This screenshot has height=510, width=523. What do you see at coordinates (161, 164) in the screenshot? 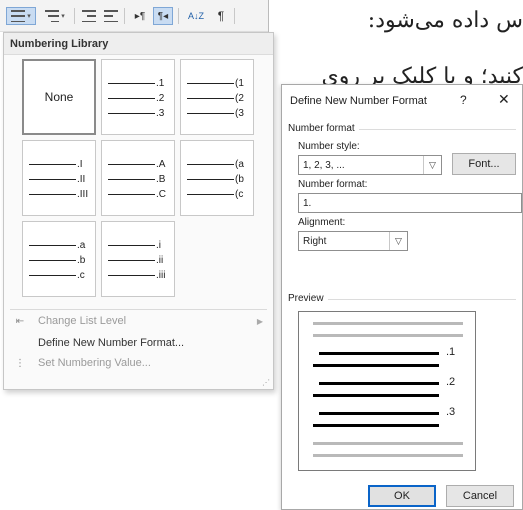
I see `tile-item-label: .A` at bounding box center [161, 164].